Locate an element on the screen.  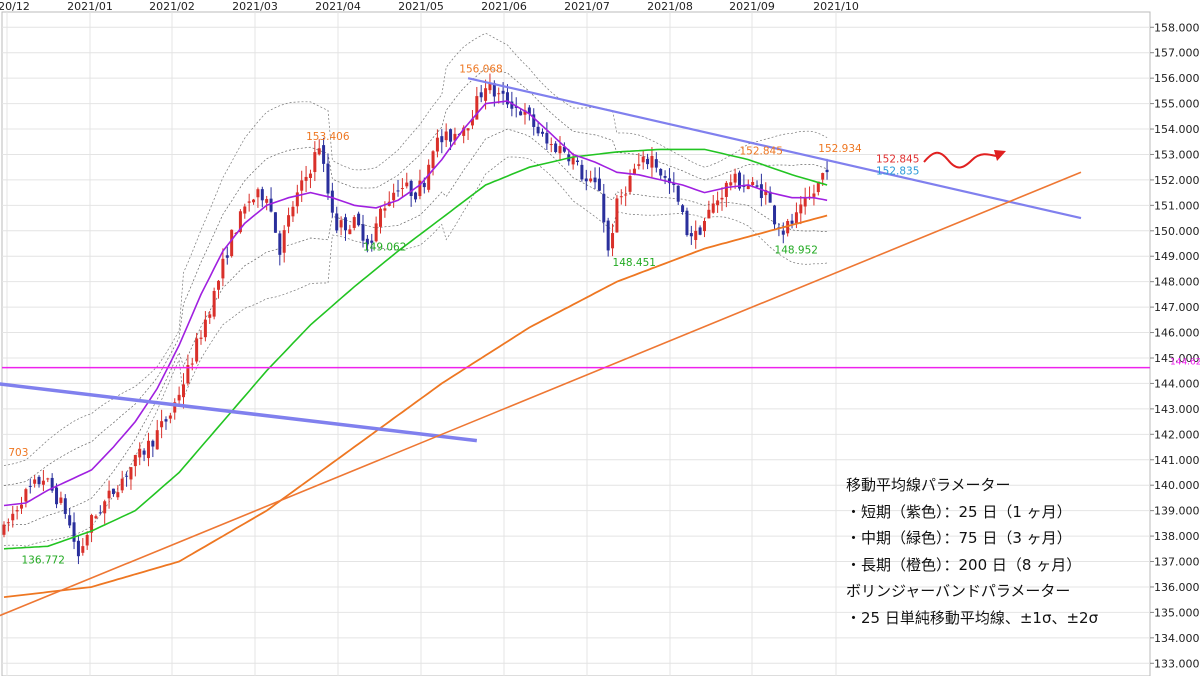
horizontal-level-label: 144.621 is located at coordinates (1185, 363).